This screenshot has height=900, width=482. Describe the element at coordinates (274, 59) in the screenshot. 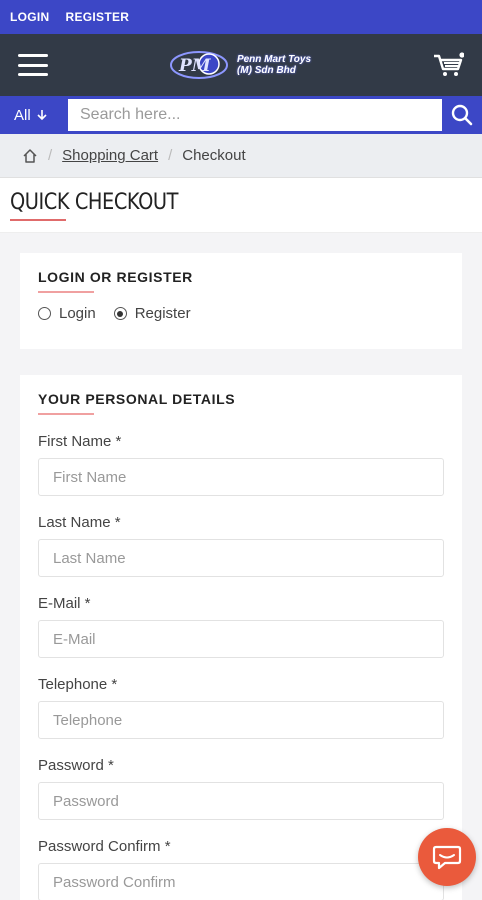

I see `logo-line-1: Penn Mart Toys` at that location.